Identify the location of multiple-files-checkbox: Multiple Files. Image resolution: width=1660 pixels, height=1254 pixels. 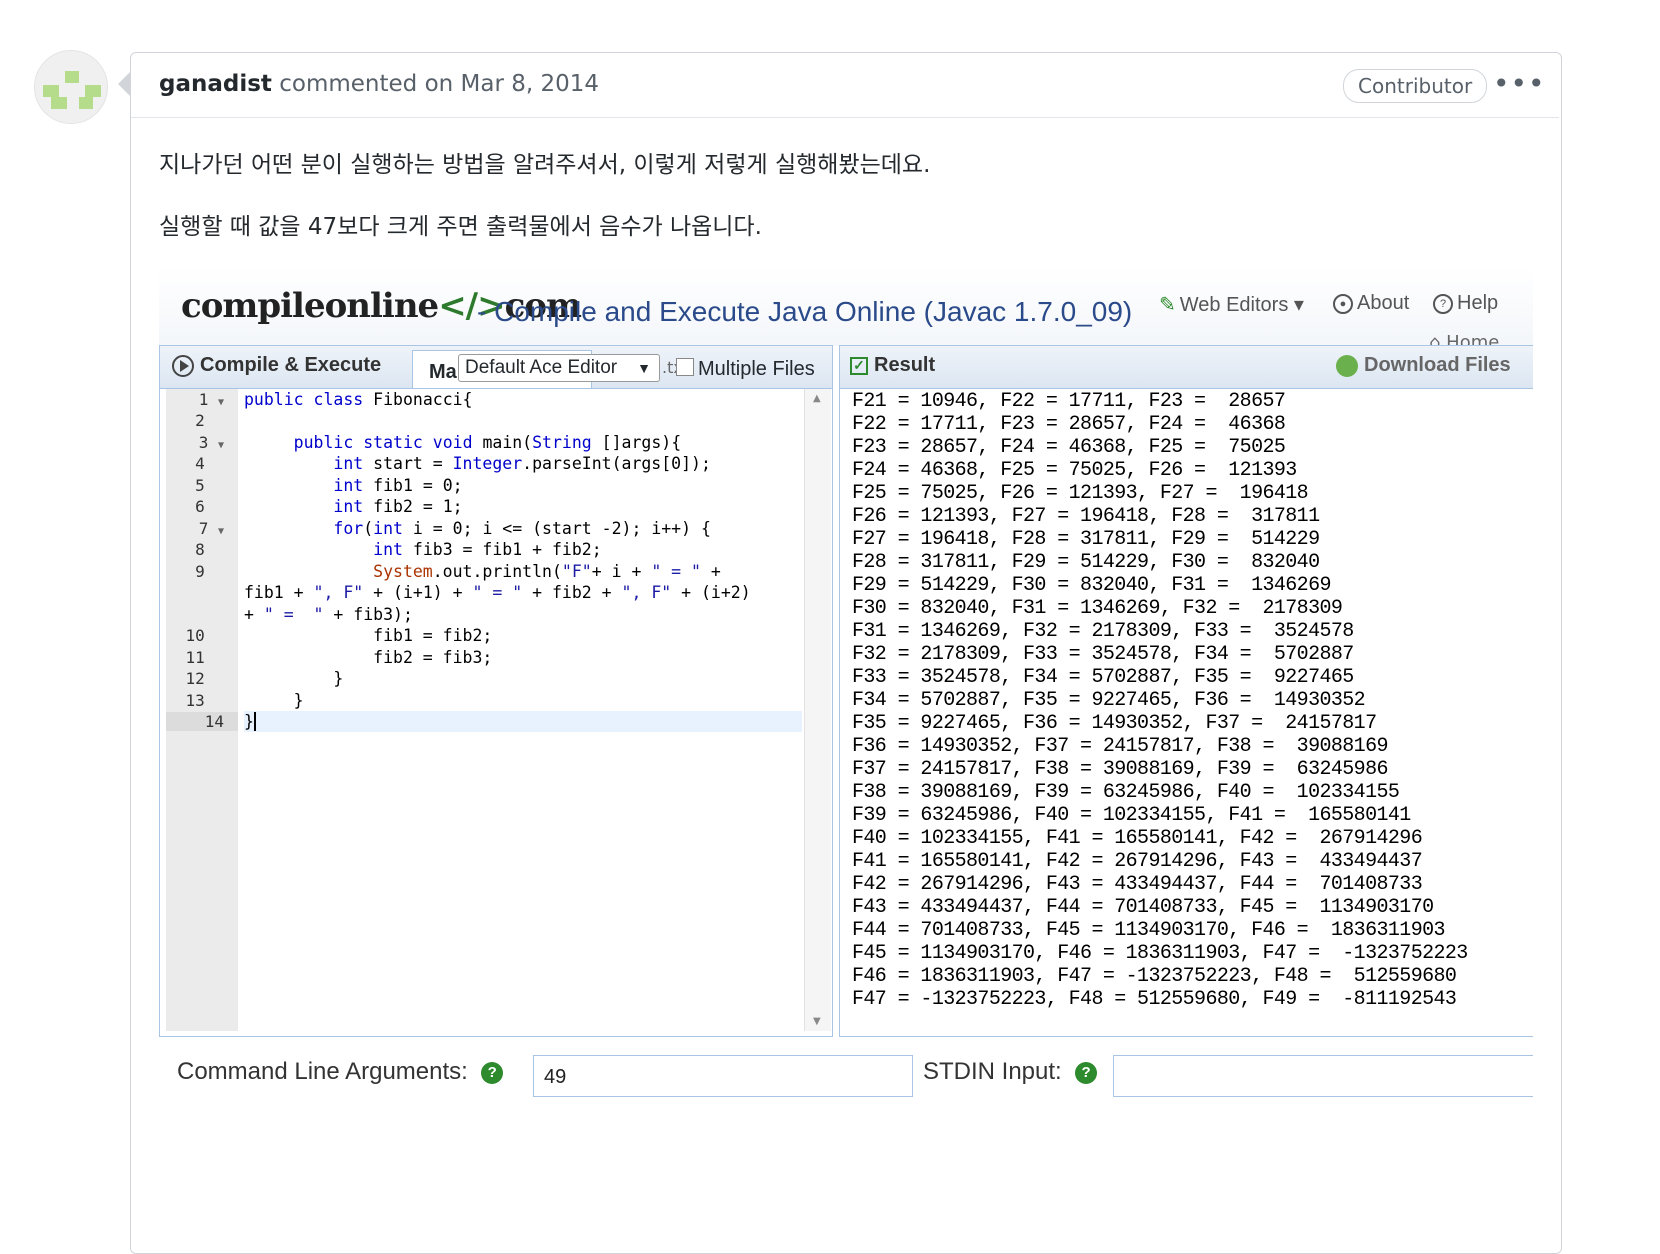
(745, 369).